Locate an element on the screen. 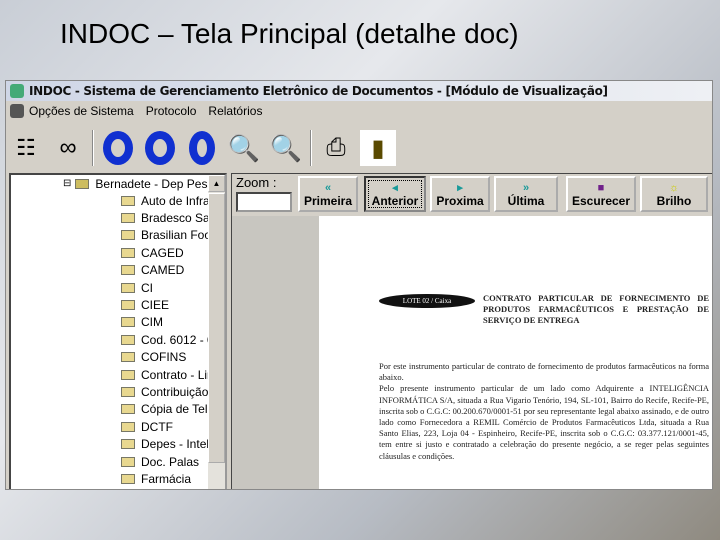 Image resolution: width=720 pixels, height=540 pixels. tree-item: CAMED is located at coordinates (167, 270).